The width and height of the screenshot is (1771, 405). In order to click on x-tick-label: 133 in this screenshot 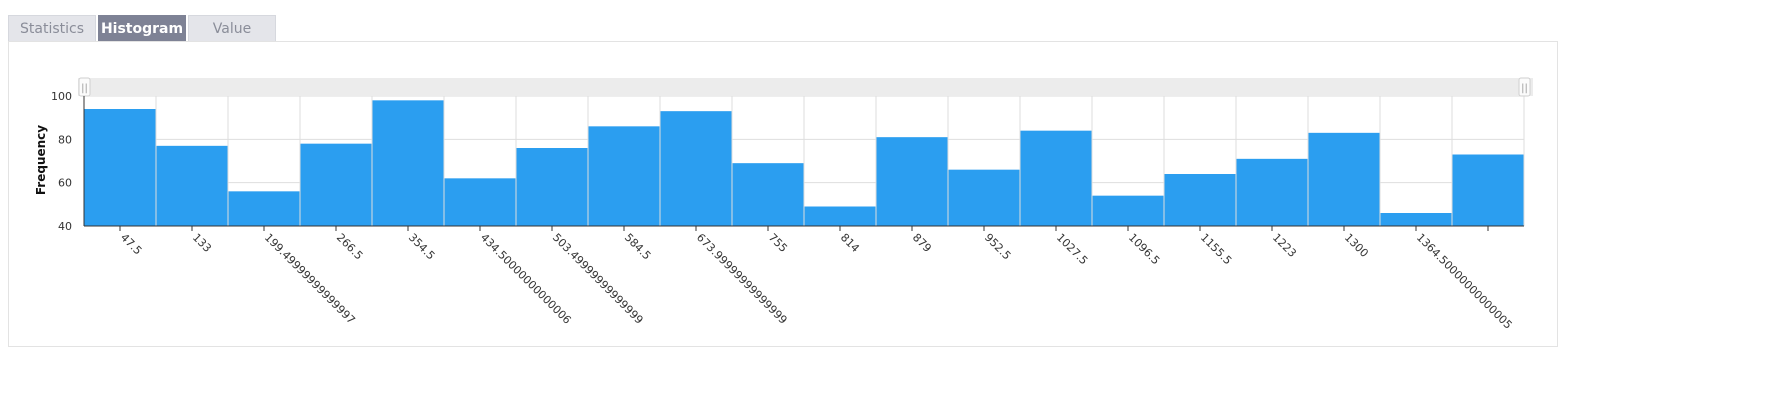, I will do `click(202, 243)`.